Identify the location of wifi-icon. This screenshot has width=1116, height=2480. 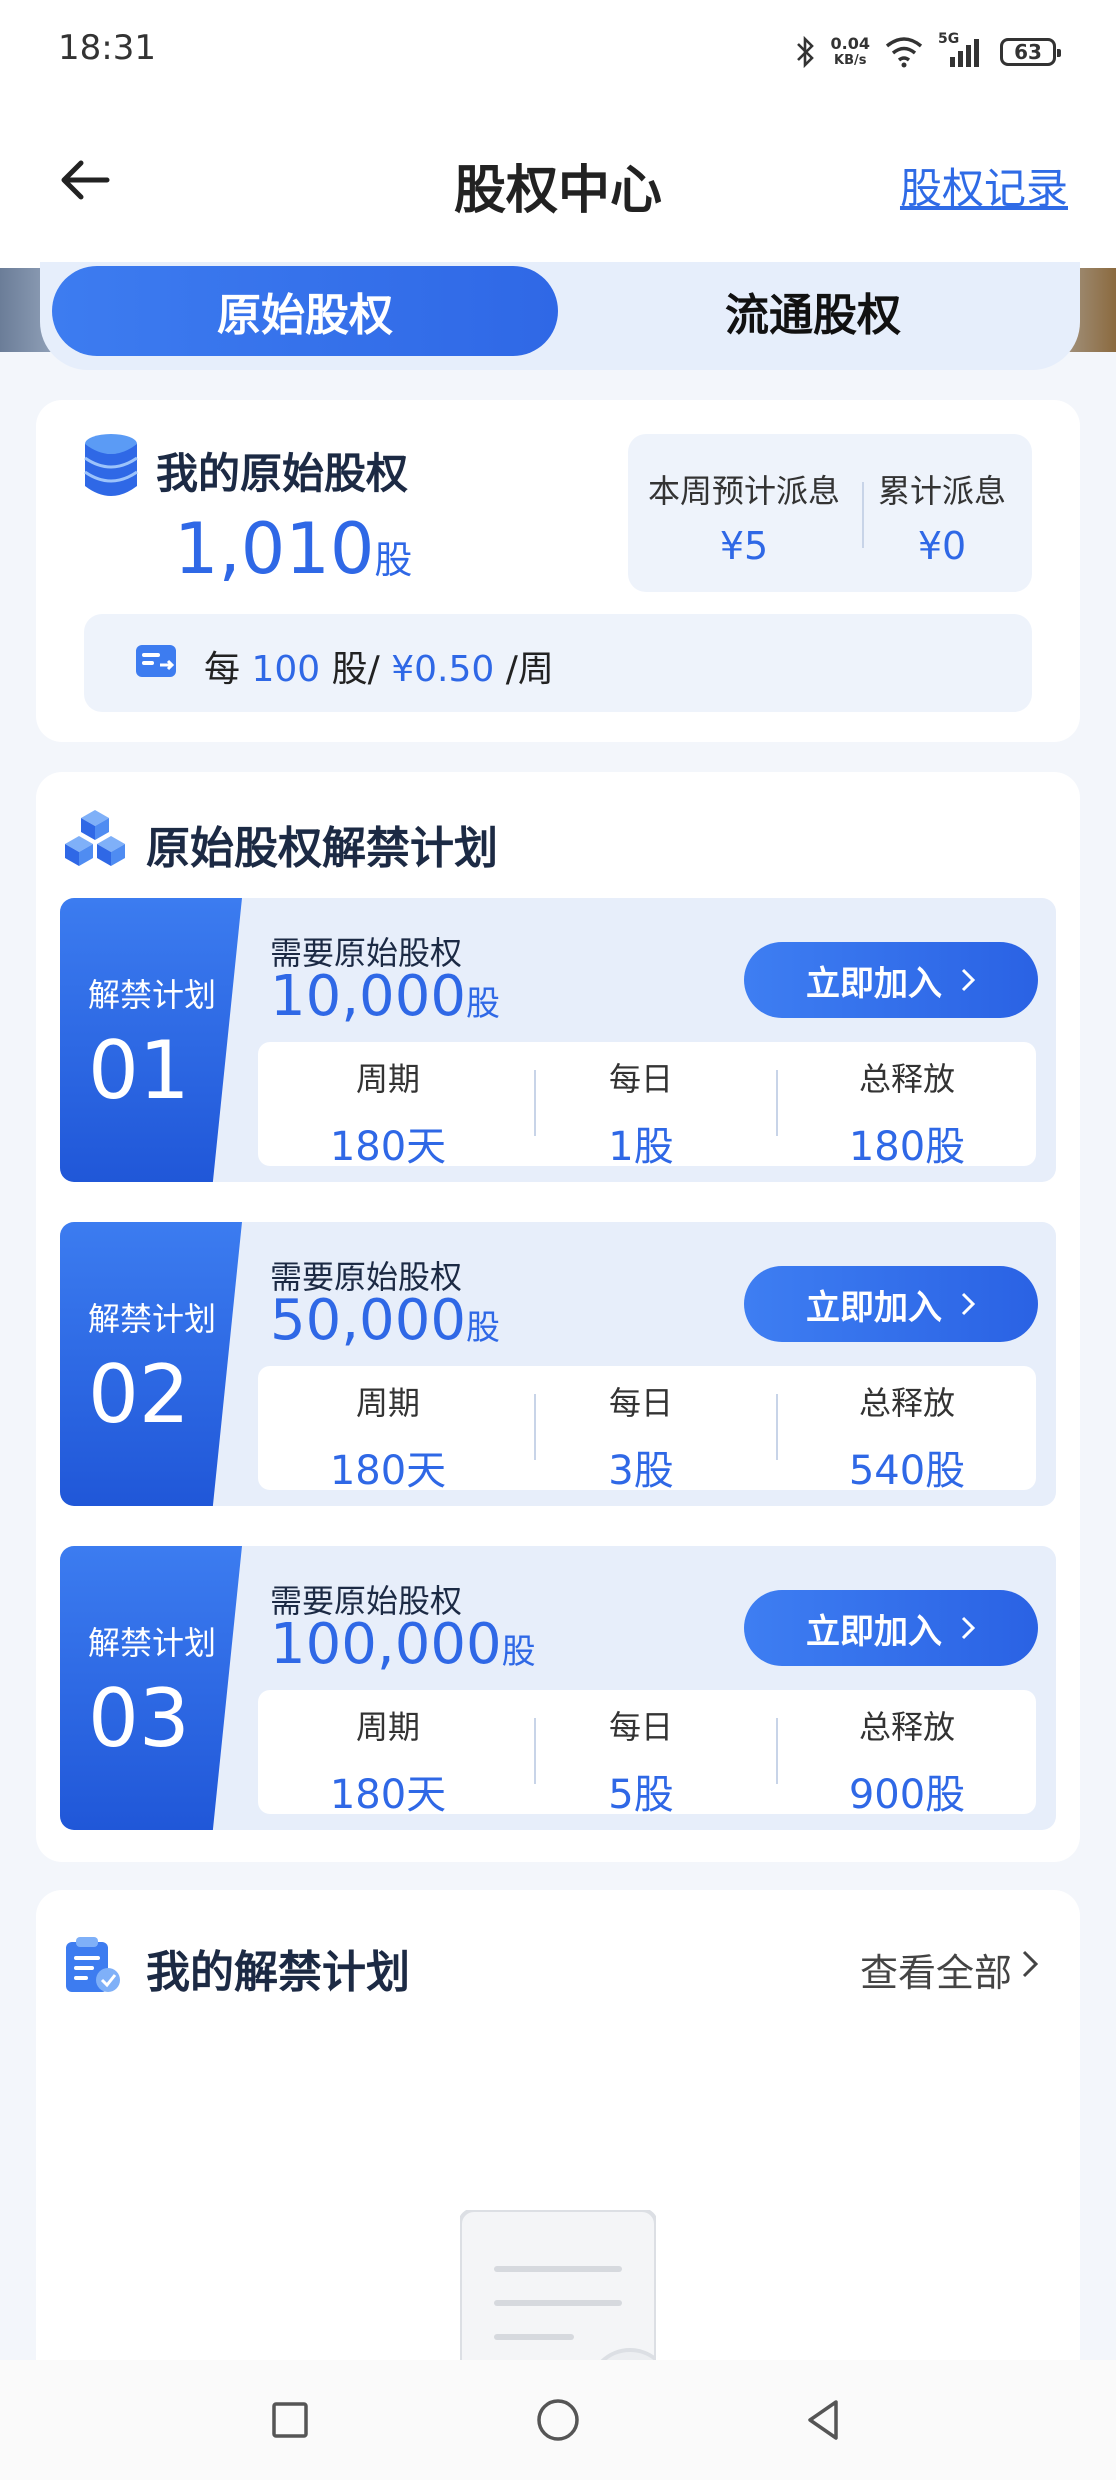
(904, 52).